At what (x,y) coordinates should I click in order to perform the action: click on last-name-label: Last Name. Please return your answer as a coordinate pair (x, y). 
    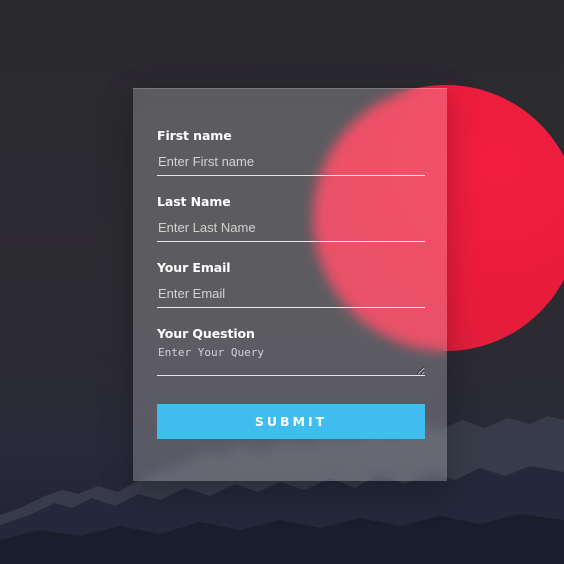
    Looking at the image, I should click on (194, 201).